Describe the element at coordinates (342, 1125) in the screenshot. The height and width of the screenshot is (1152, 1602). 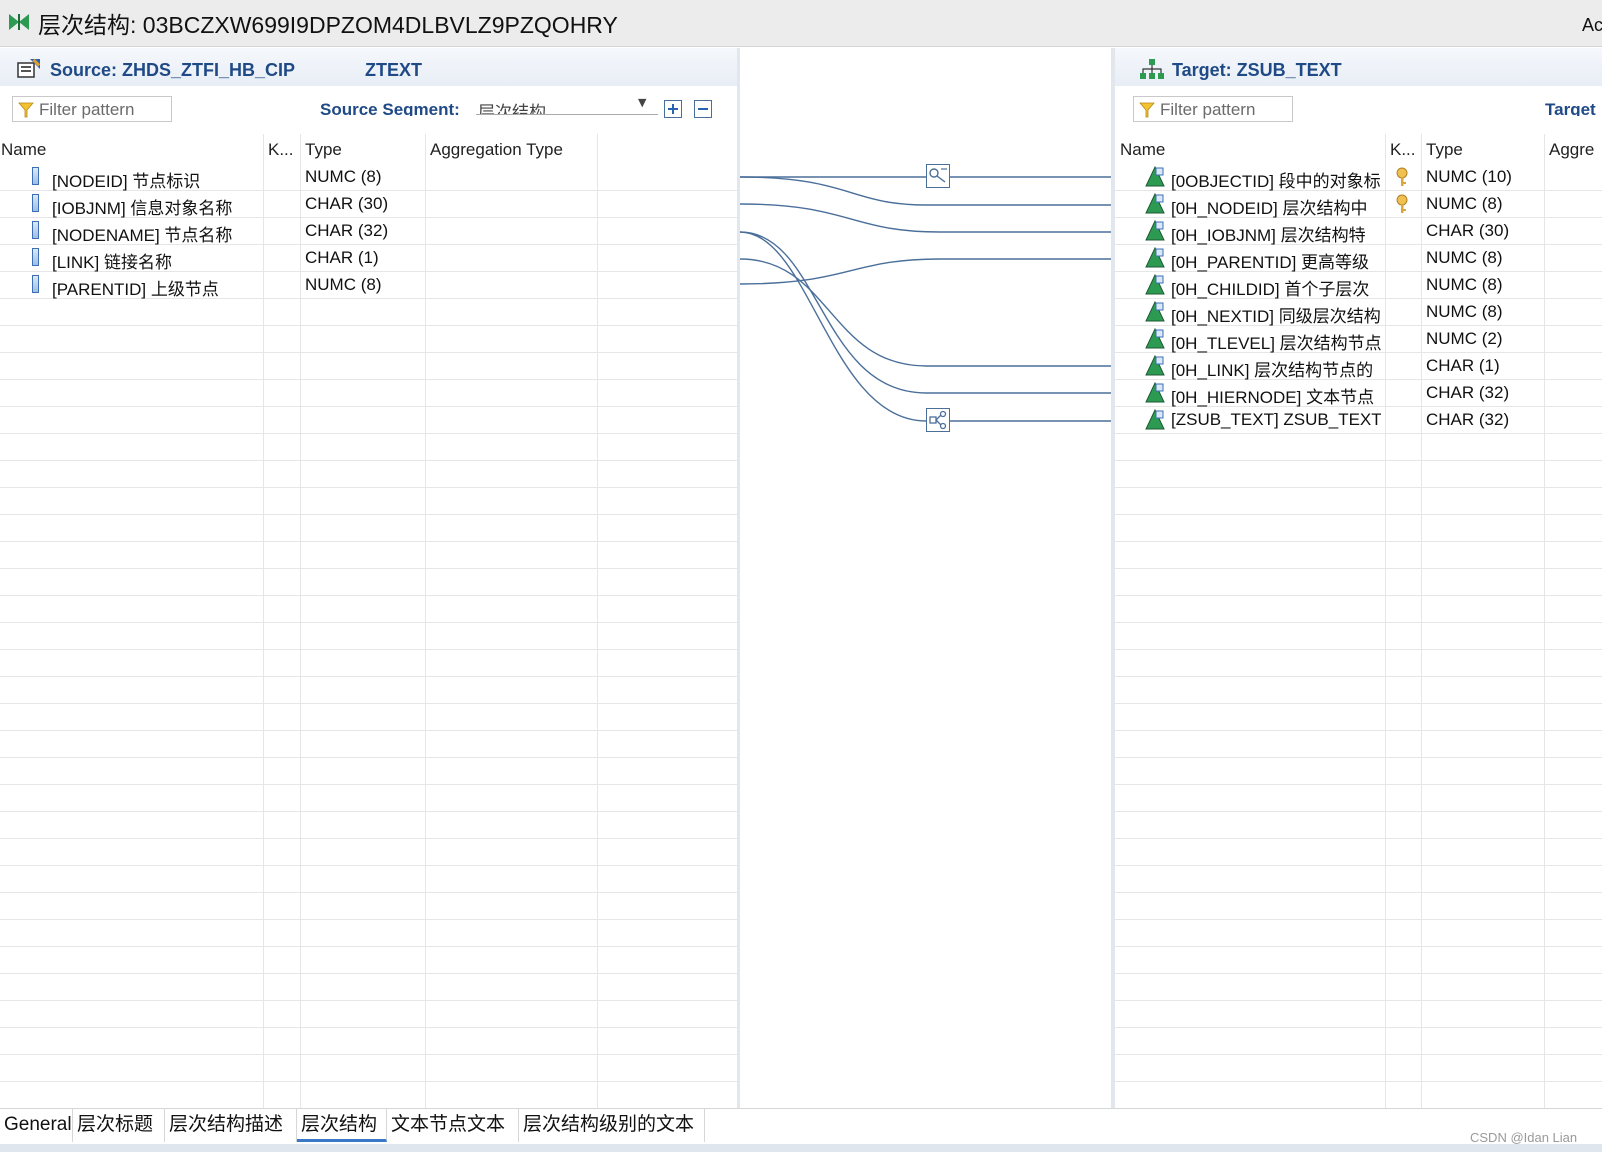
I see `tab-3: 层次结构` at that location.